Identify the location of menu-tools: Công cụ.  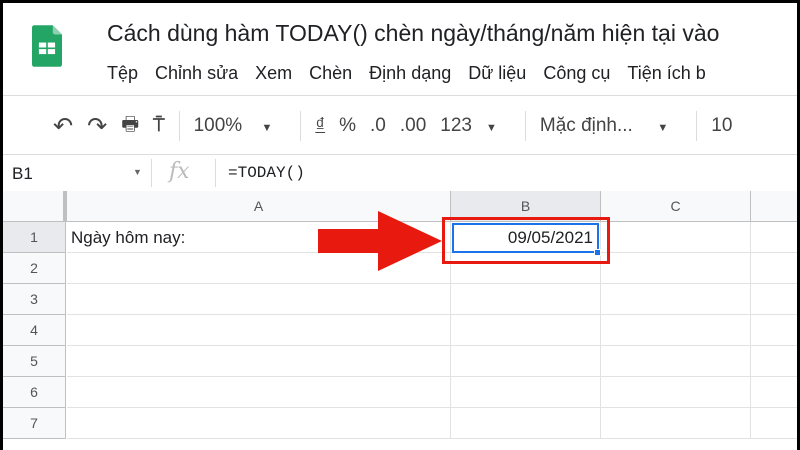
(576, 73).